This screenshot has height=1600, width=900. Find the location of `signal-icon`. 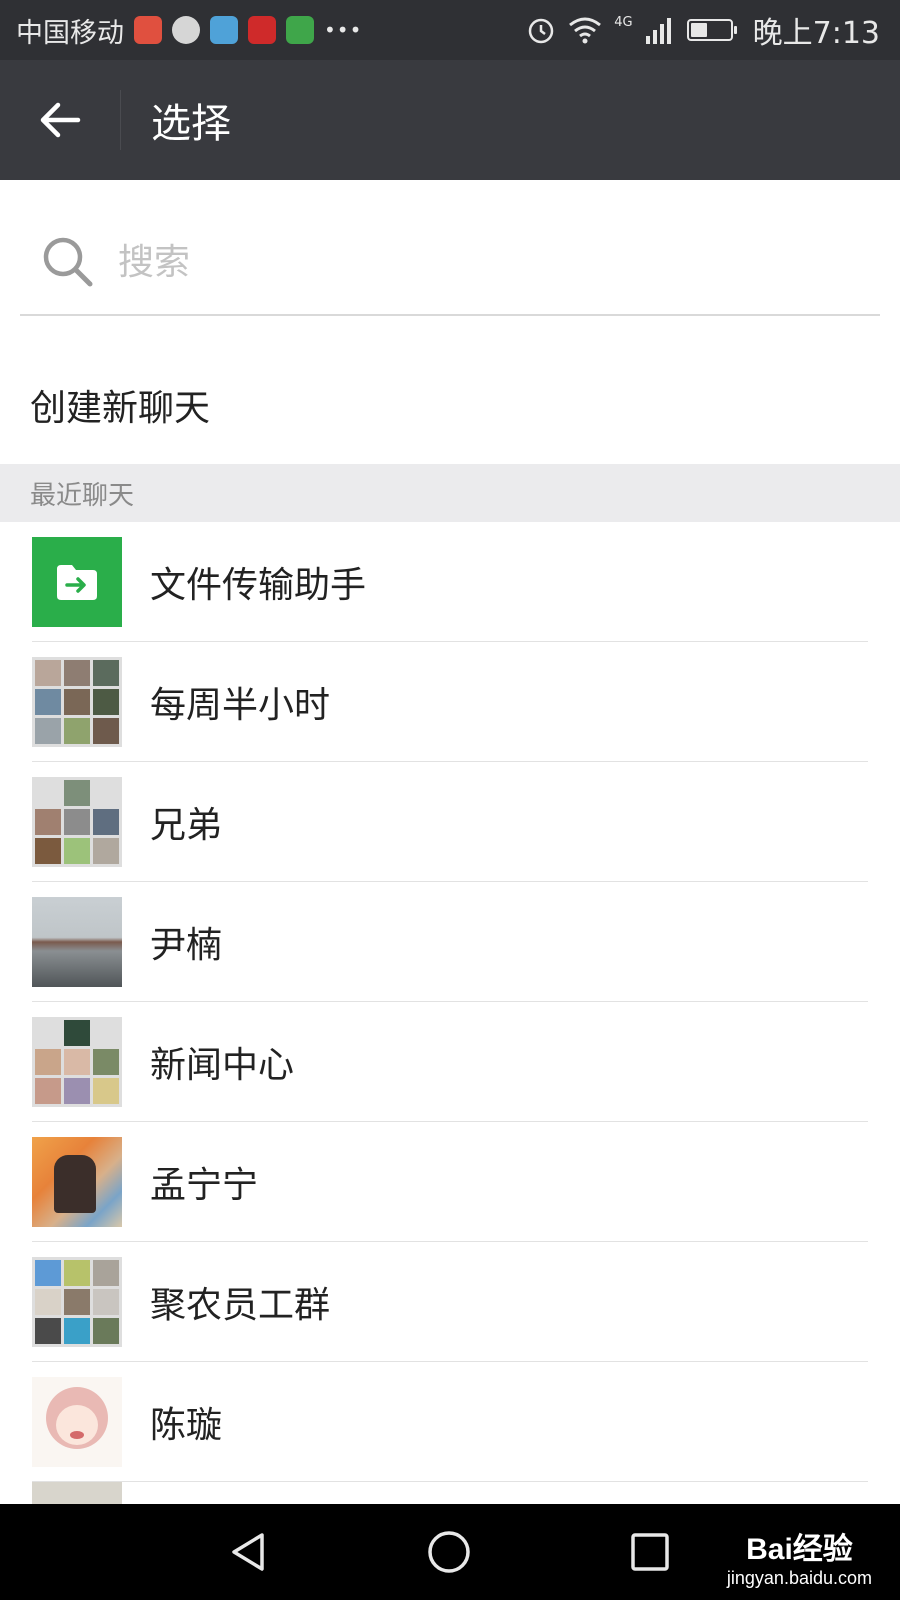

signal-icon is located at coordinates (658, 31).